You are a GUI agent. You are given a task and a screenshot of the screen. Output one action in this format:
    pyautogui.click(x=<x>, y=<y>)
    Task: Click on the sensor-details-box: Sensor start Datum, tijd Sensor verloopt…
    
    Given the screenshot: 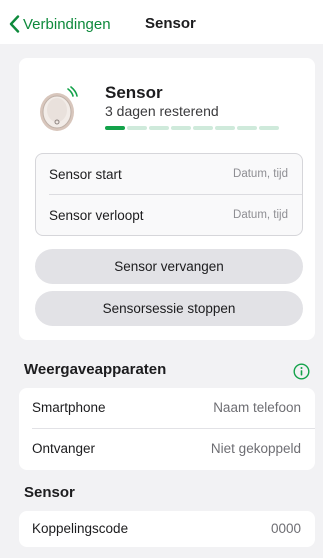 What is the action you would take?
    pyautogui.click(x=169, y=194)
    